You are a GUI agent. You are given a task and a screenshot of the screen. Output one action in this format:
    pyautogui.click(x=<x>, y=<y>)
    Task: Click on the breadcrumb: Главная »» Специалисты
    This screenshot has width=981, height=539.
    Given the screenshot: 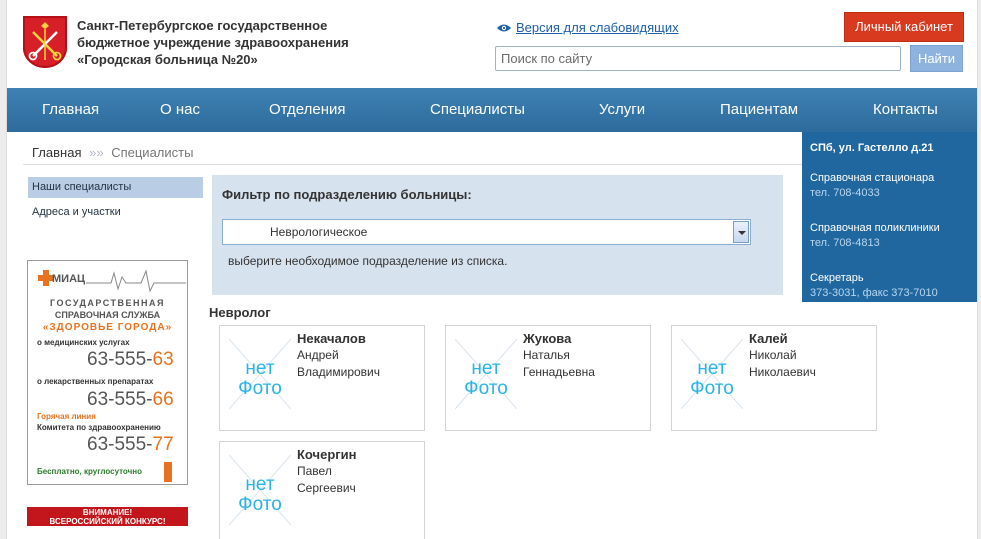 What is the action you would take?
    pyautogui.click(x=112, y=152)
    